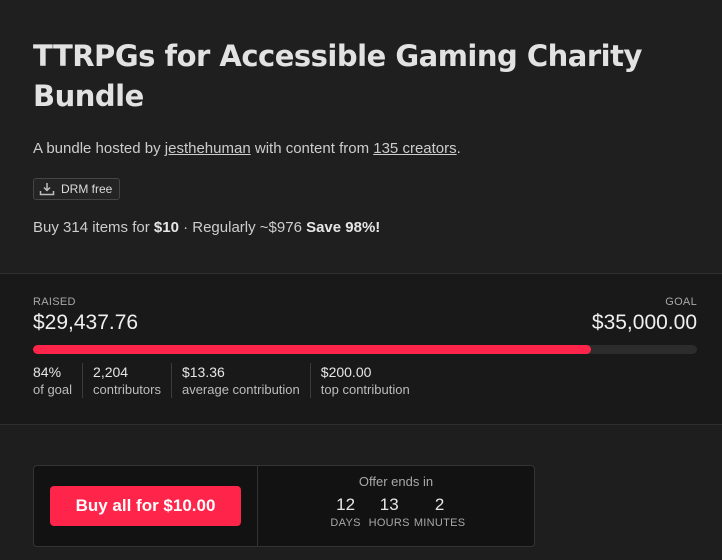 This screenshot has height=560, width=722. Describe the element at coordinates (439, 504) in the screenshot. I see `countdown-value: 2` at that location.